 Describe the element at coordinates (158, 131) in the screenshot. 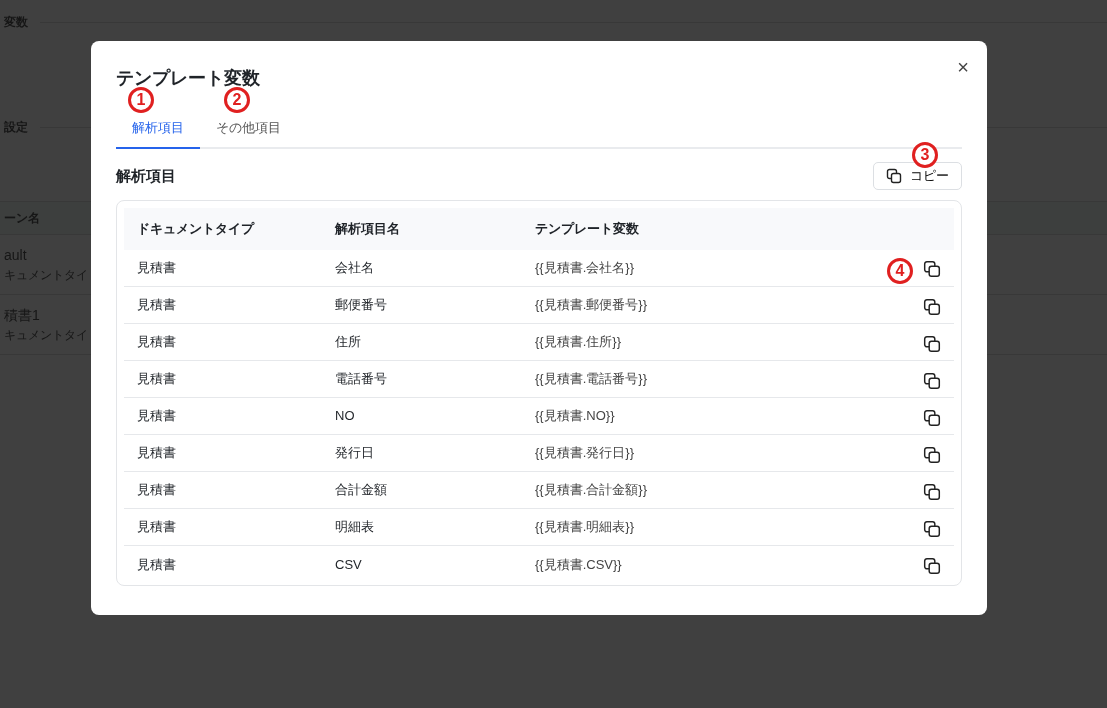

I see `tab: 解析項目` at that location.